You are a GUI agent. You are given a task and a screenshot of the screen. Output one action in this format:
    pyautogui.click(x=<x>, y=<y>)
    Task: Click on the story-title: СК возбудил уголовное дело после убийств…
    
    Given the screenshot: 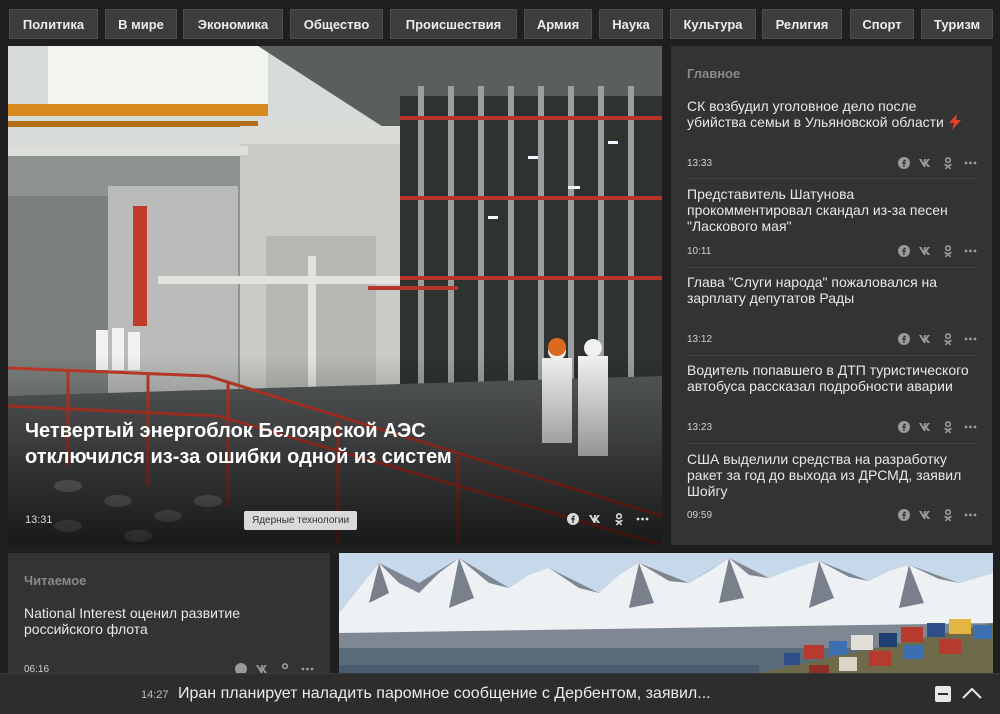 What is the action you would take?
    pyautogui.click(x=832, y=114)
    